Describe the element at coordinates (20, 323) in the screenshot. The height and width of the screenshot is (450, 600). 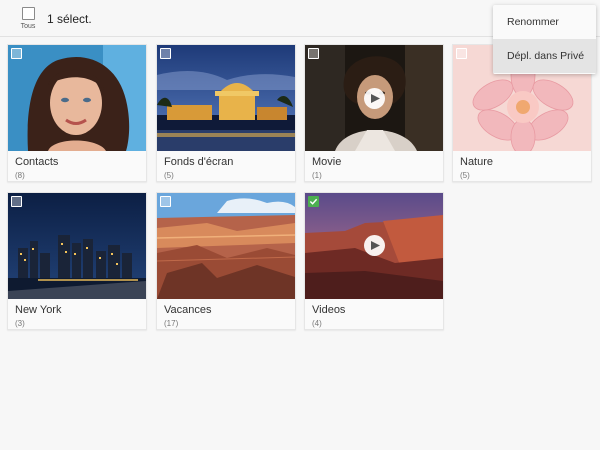
I see `album-count: (3)` at that location.